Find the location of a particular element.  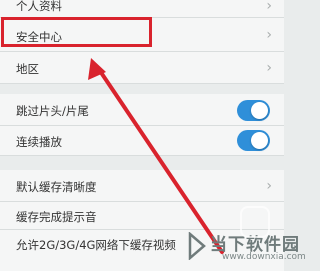

watermark-logo-icon is located at coordinates (197, 246).